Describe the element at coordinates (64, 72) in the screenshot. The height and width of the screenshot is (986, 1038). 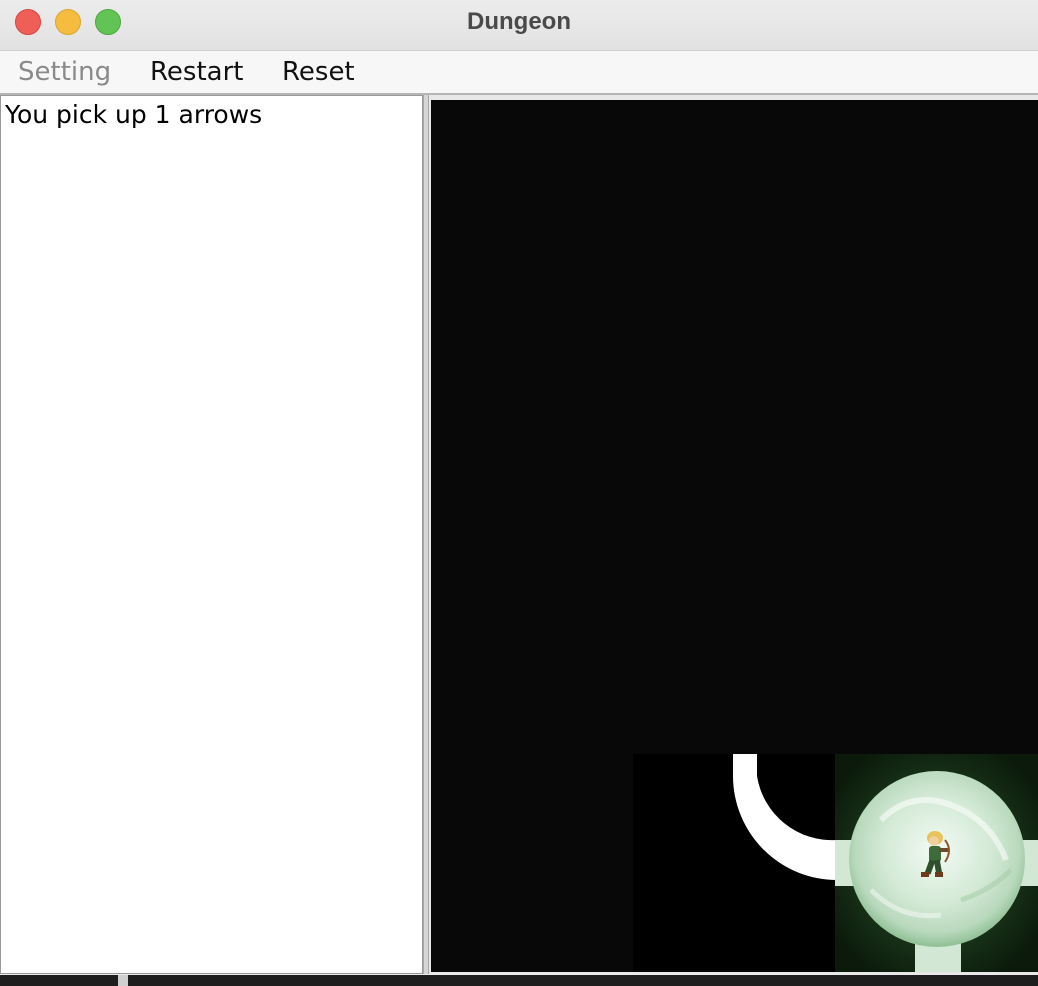
I see `menu-setting: Setting` at that location.